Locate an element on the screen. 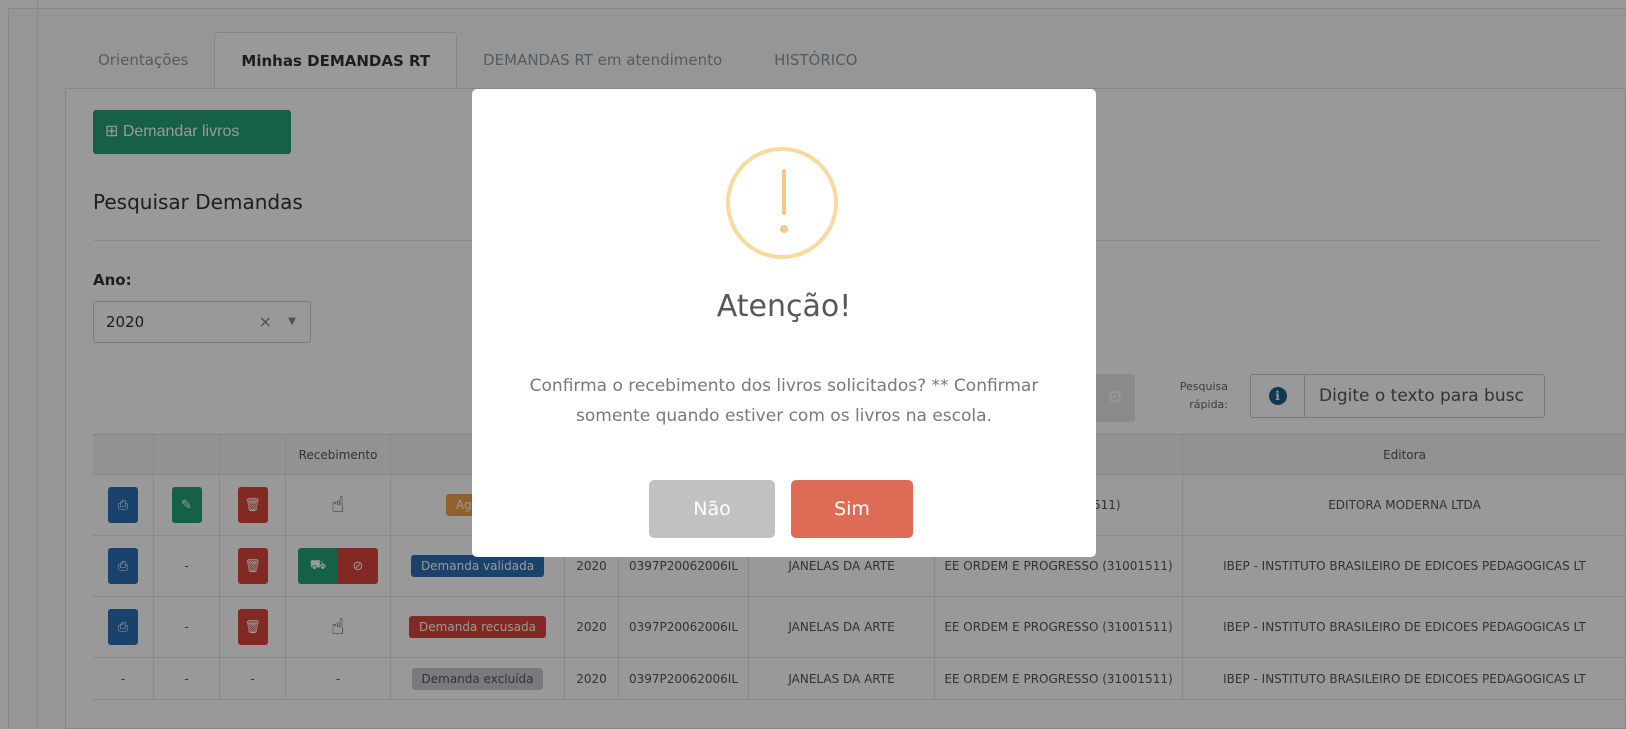 The height and width of the screenshot is (729, 1626). cancel-button: Não is located at coordinates (712, 509).